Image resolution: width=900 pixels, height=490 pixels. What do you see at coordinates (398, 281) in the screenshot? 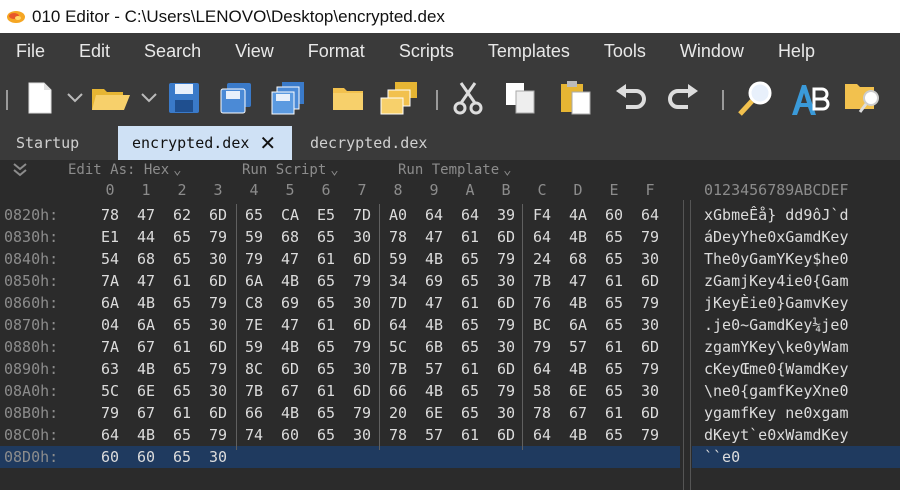
I see `hex-byte: 34` at bounding box center [398, 281].